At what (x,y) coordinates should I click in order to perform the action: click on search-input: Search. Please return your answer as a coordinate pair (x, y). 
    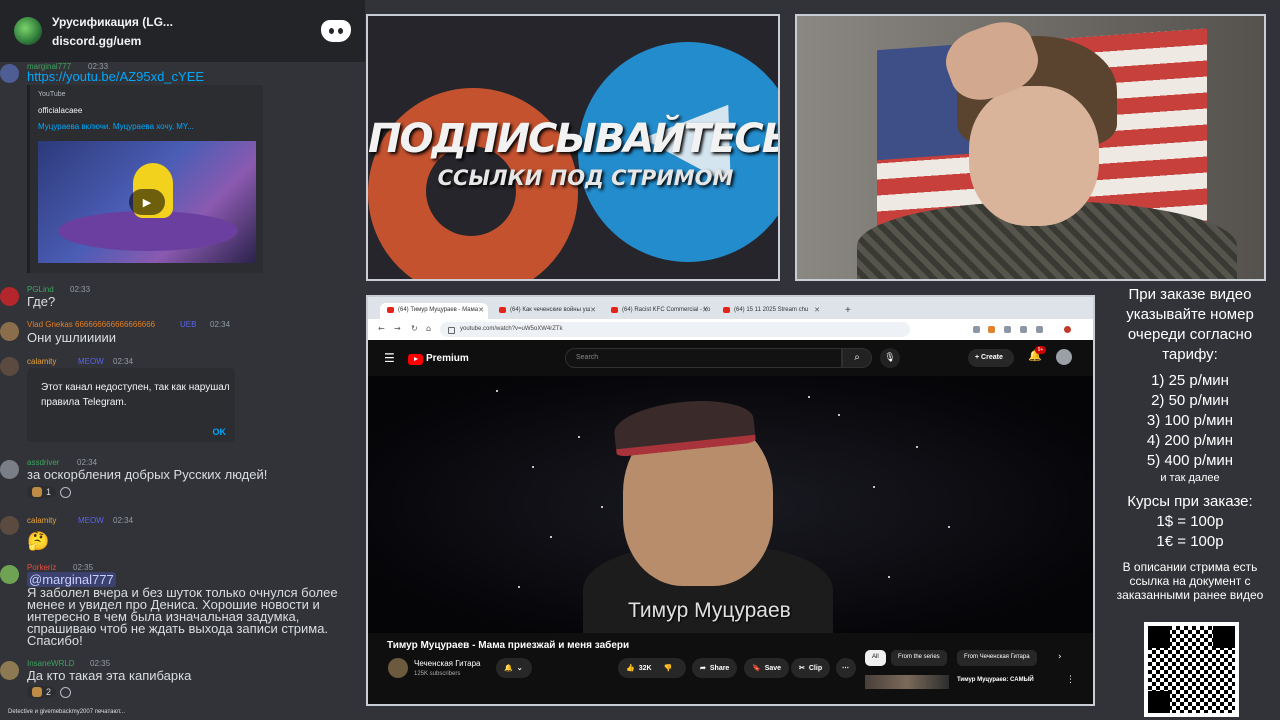
    Looking at the image, I should click on (703, 358).